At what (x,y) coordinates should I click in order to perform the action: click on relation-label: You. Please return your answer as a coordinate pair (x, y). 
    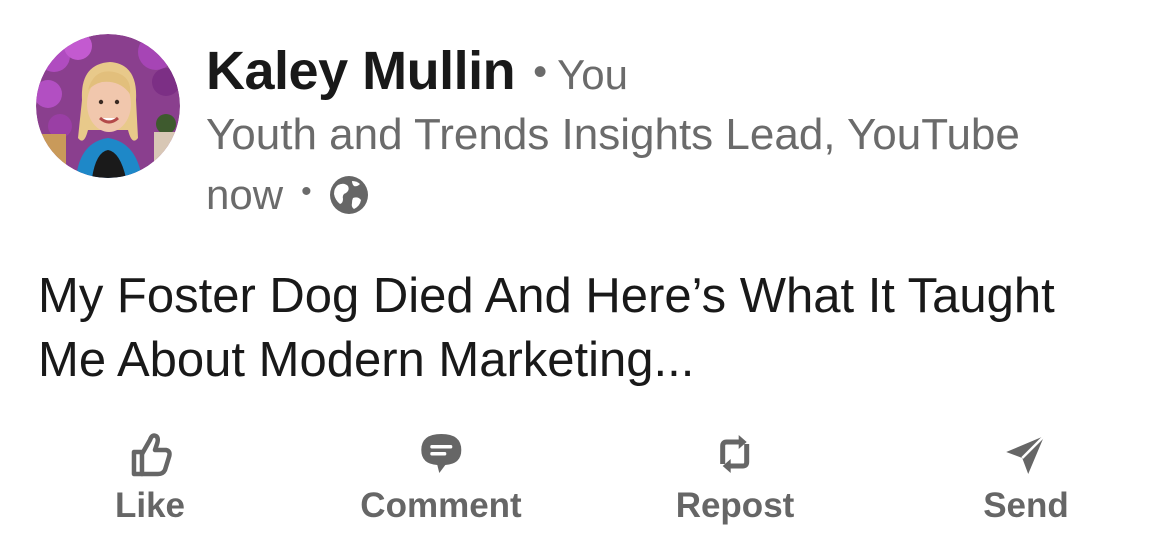
    Looking at the image, I should click on (592, 74).